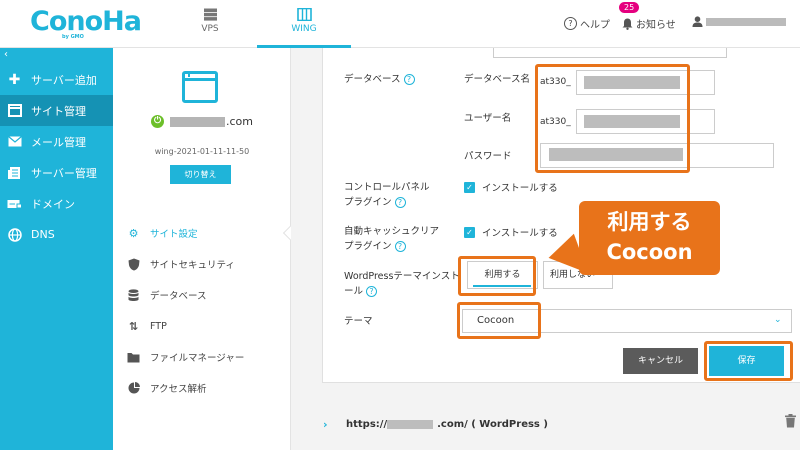 The width and height of the screenshot is (800, 450). Describe the element at coordinates (497, 276) in the screenshot. I see `use-button-highlight` at that location.